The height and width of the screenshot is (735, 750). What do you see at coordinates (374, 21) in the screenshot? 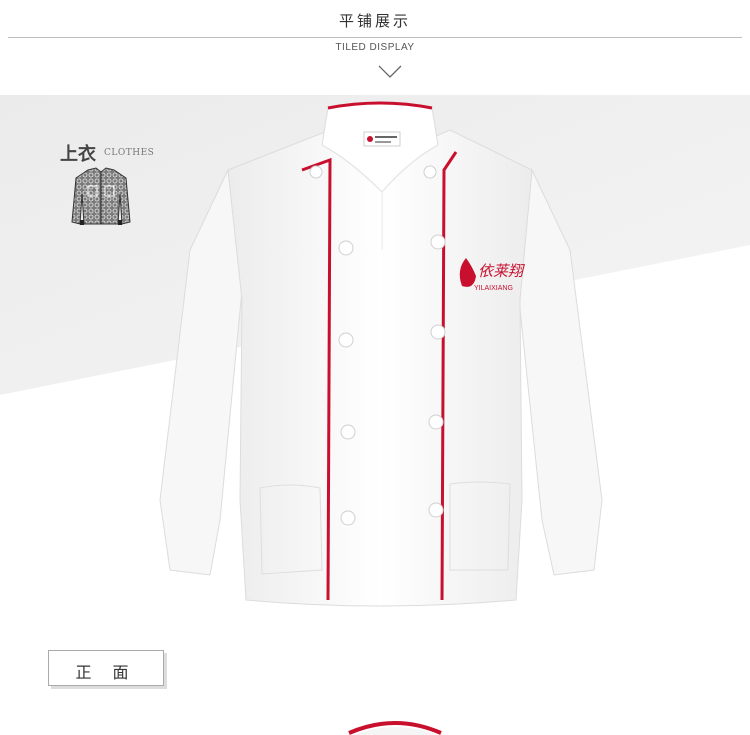
I see `section-title: 平铺展示` at bounding box center [374, 21].